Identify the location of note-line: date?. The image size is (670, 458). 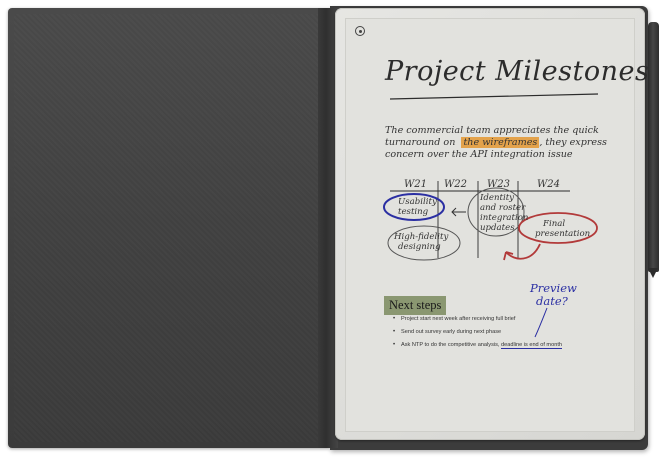
(552, 301).